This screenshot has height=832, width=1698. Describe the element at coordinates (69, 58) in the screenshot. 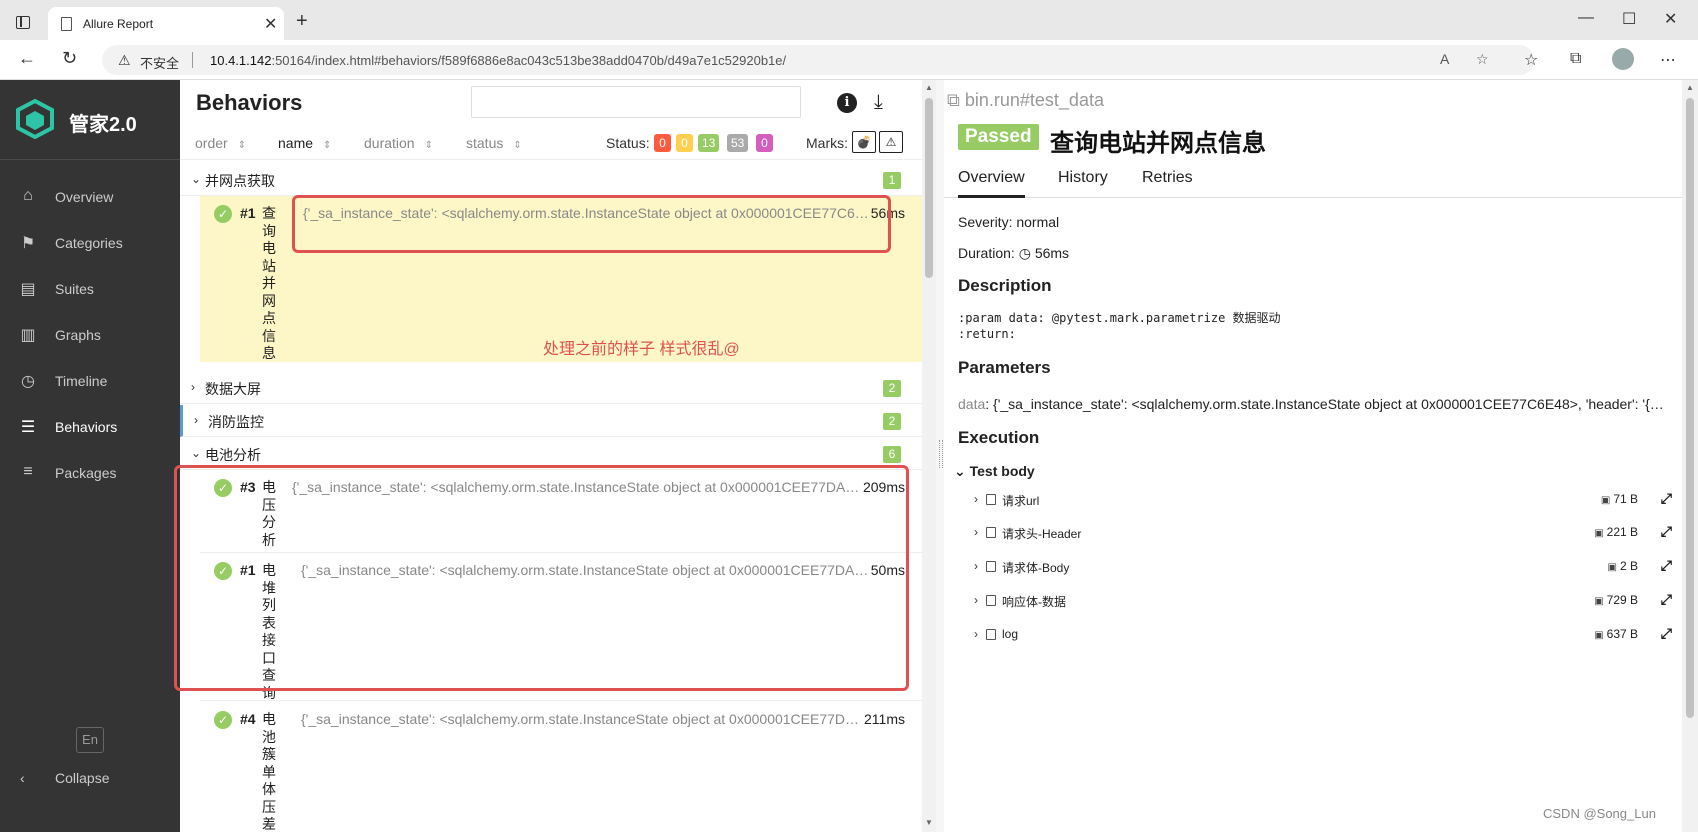

I see `reload-icon: ↻` at that location.